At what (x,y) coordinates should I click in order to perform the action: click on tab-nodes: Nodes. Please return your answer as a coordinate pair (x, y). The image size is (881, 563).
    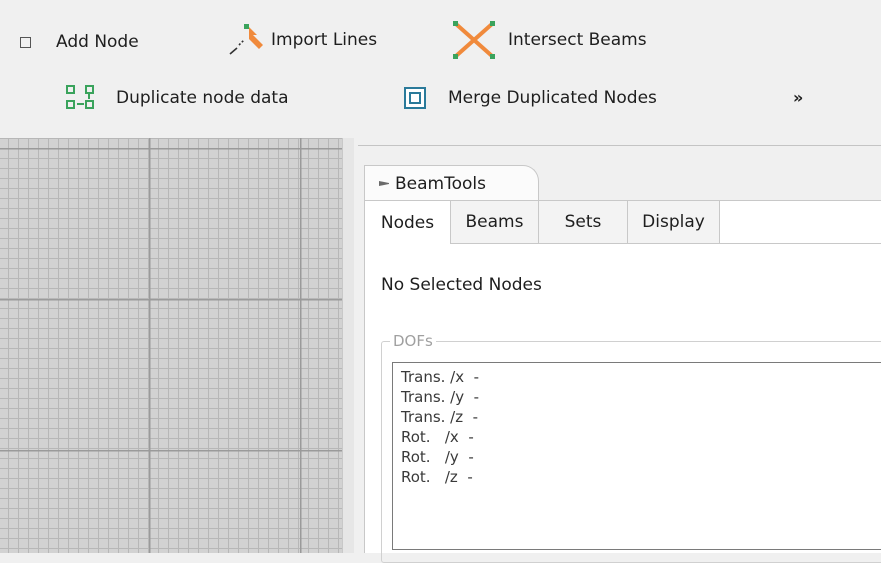
    Looking at the image, I should click on (408, 222).